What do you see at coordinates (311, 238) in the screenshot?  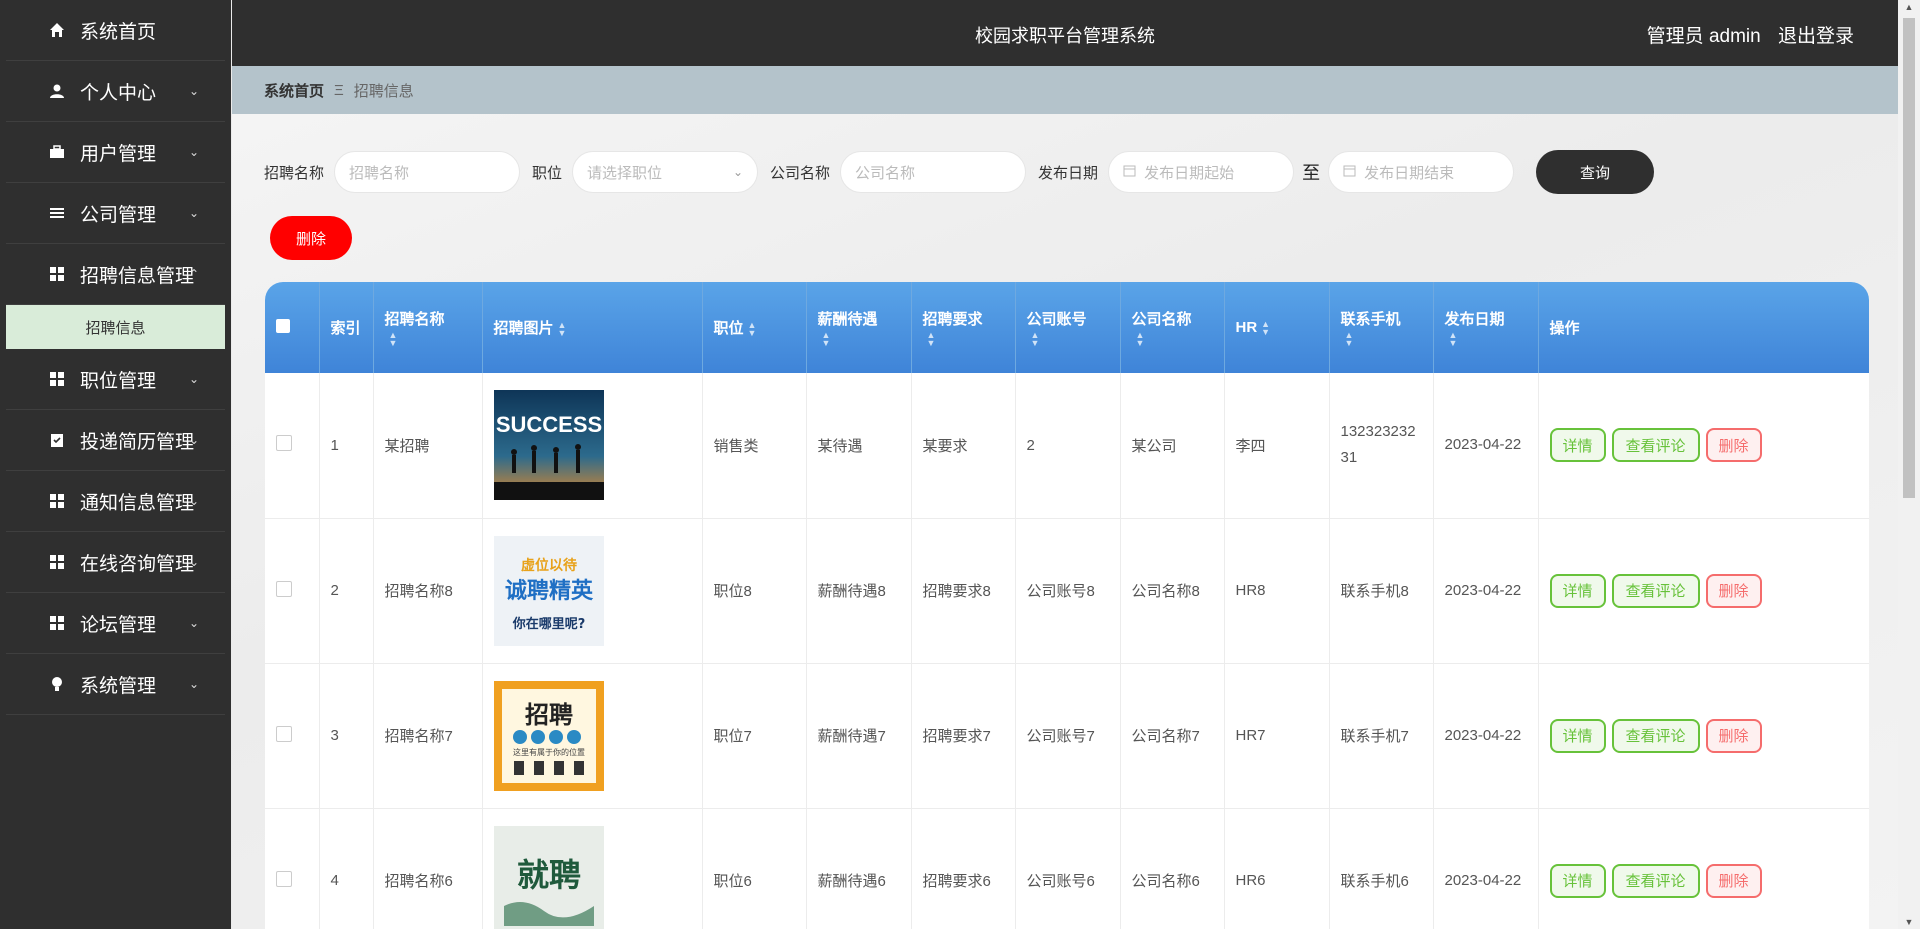 I see `batch-delete-button: 删除` at bounding box center [311, 238].